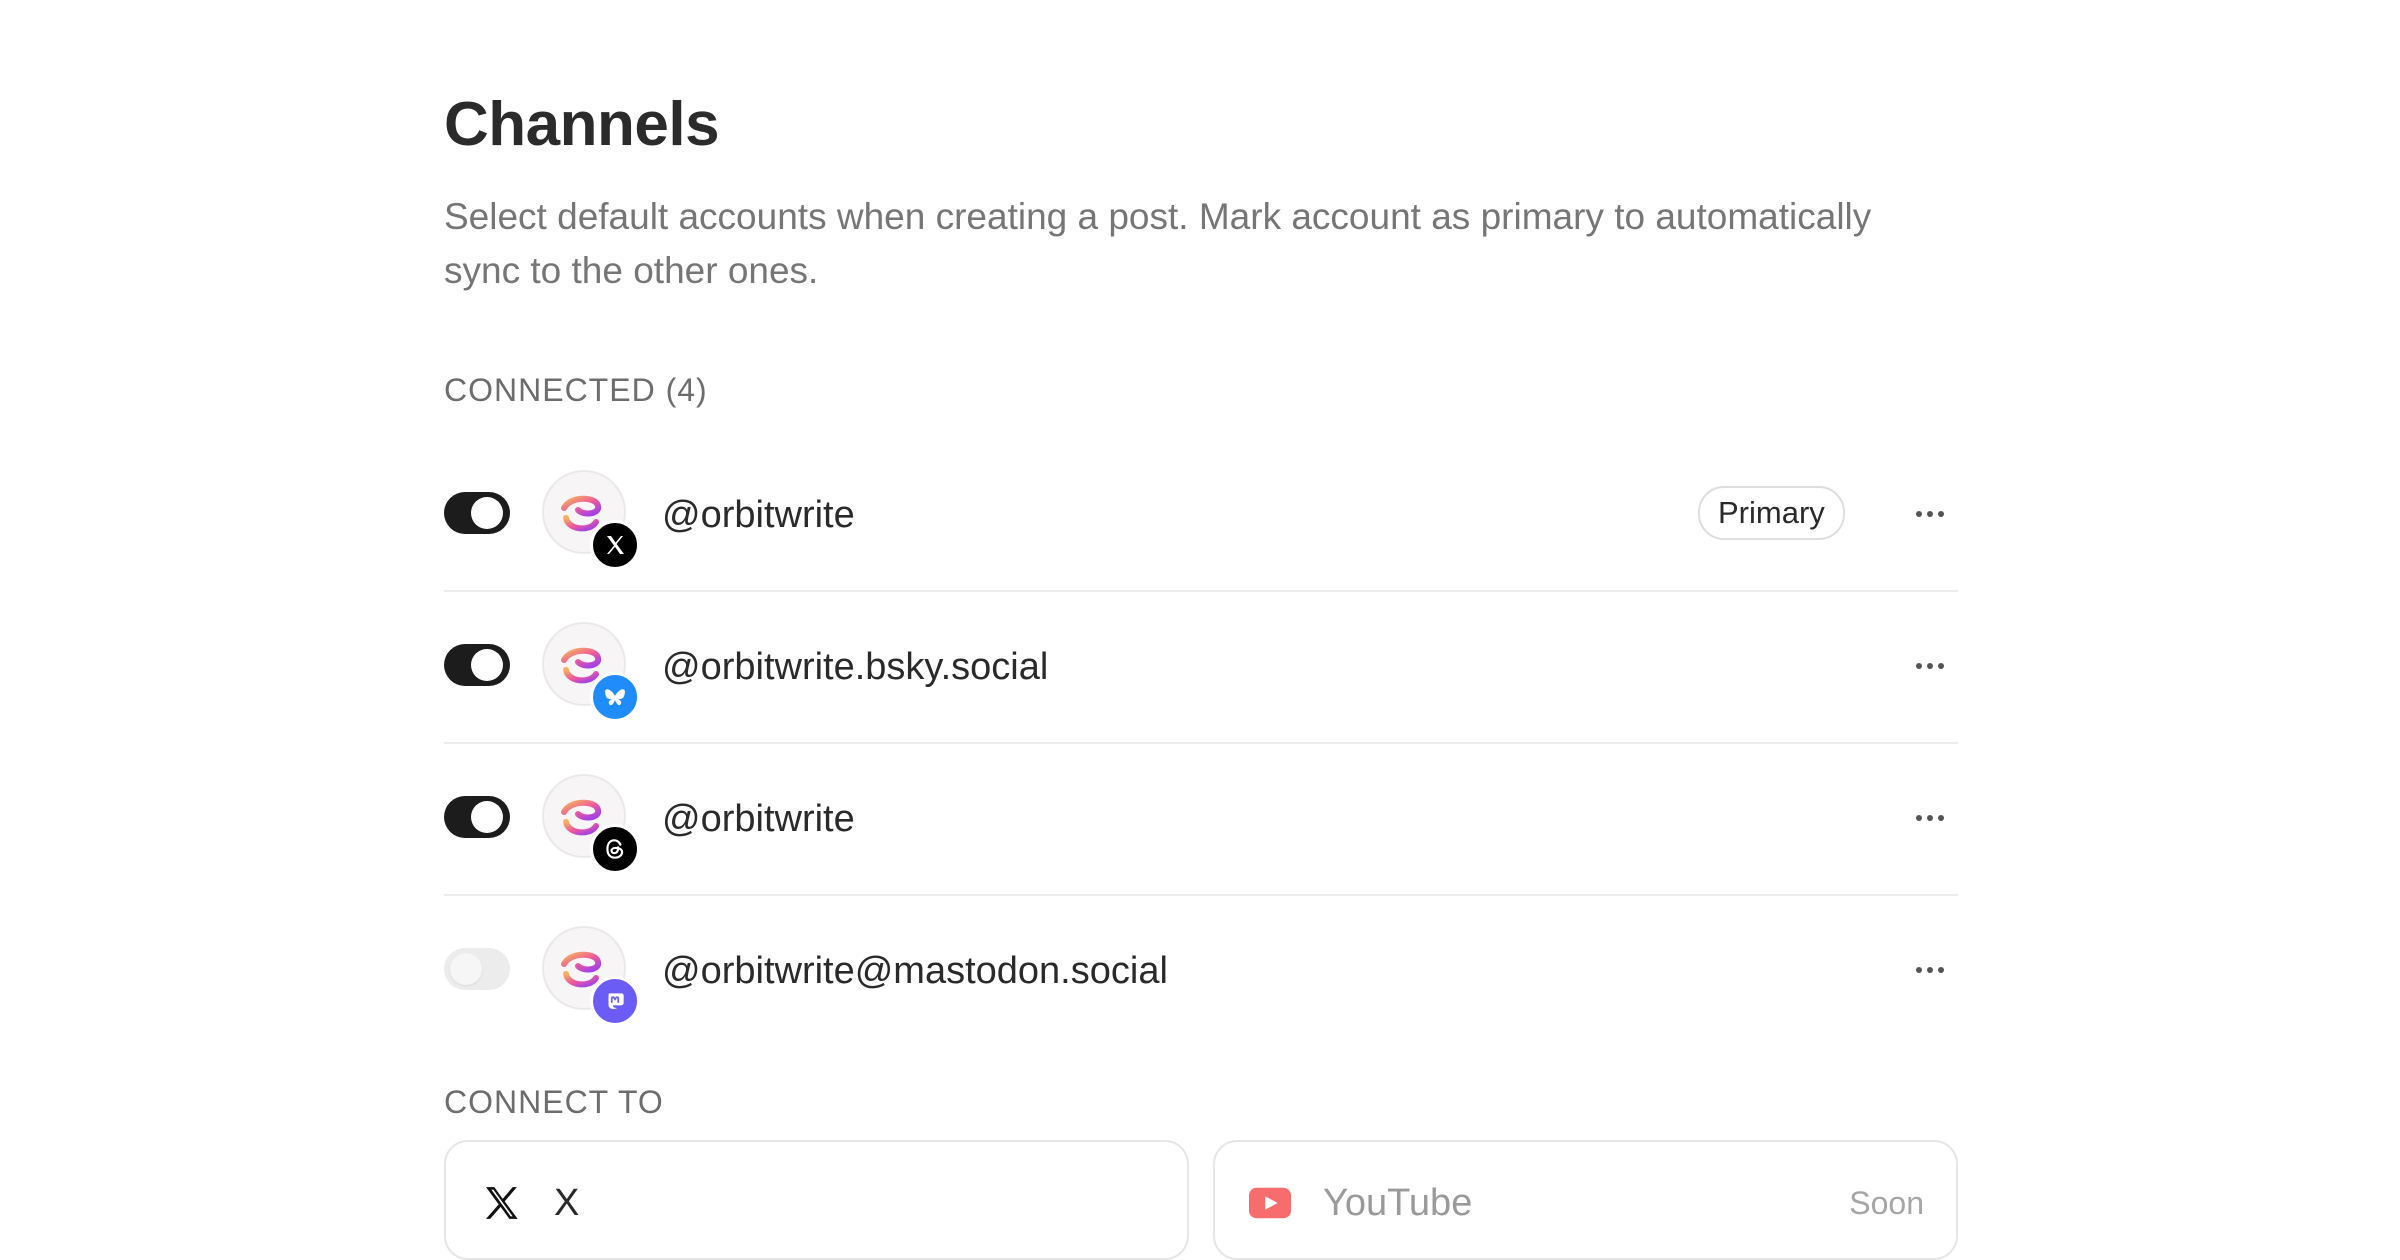 The width and height of the screenshot is (2400, 1260). I want to click on youtube-logo-icon, so click(1270, 1203).